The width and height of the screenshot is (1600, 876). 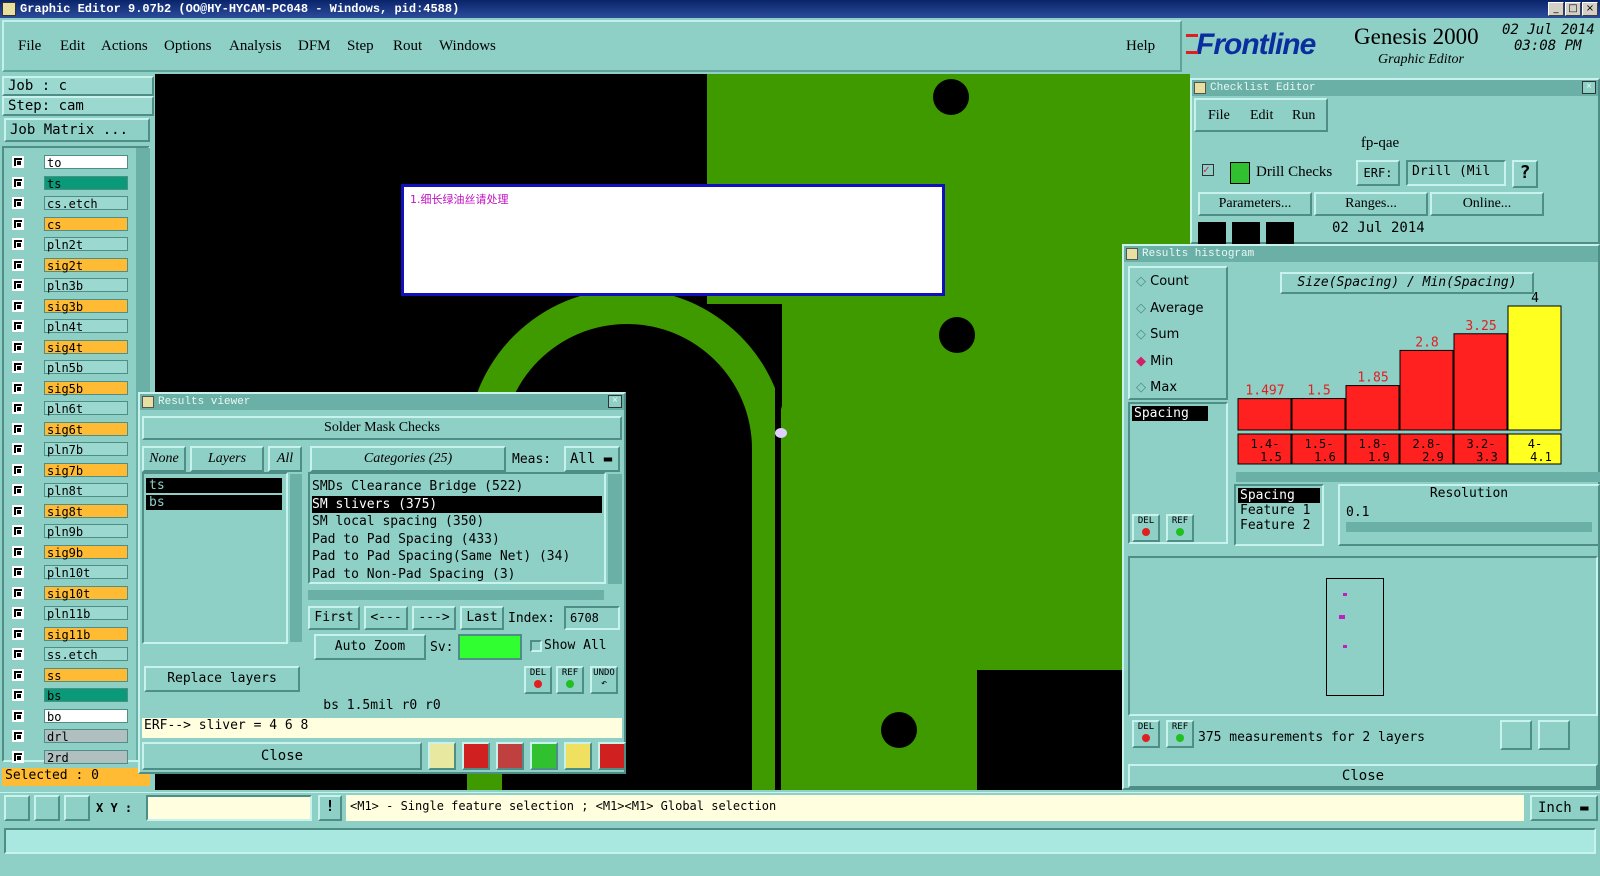 I want to click on last-button: Last, so click(x=482, y=618).